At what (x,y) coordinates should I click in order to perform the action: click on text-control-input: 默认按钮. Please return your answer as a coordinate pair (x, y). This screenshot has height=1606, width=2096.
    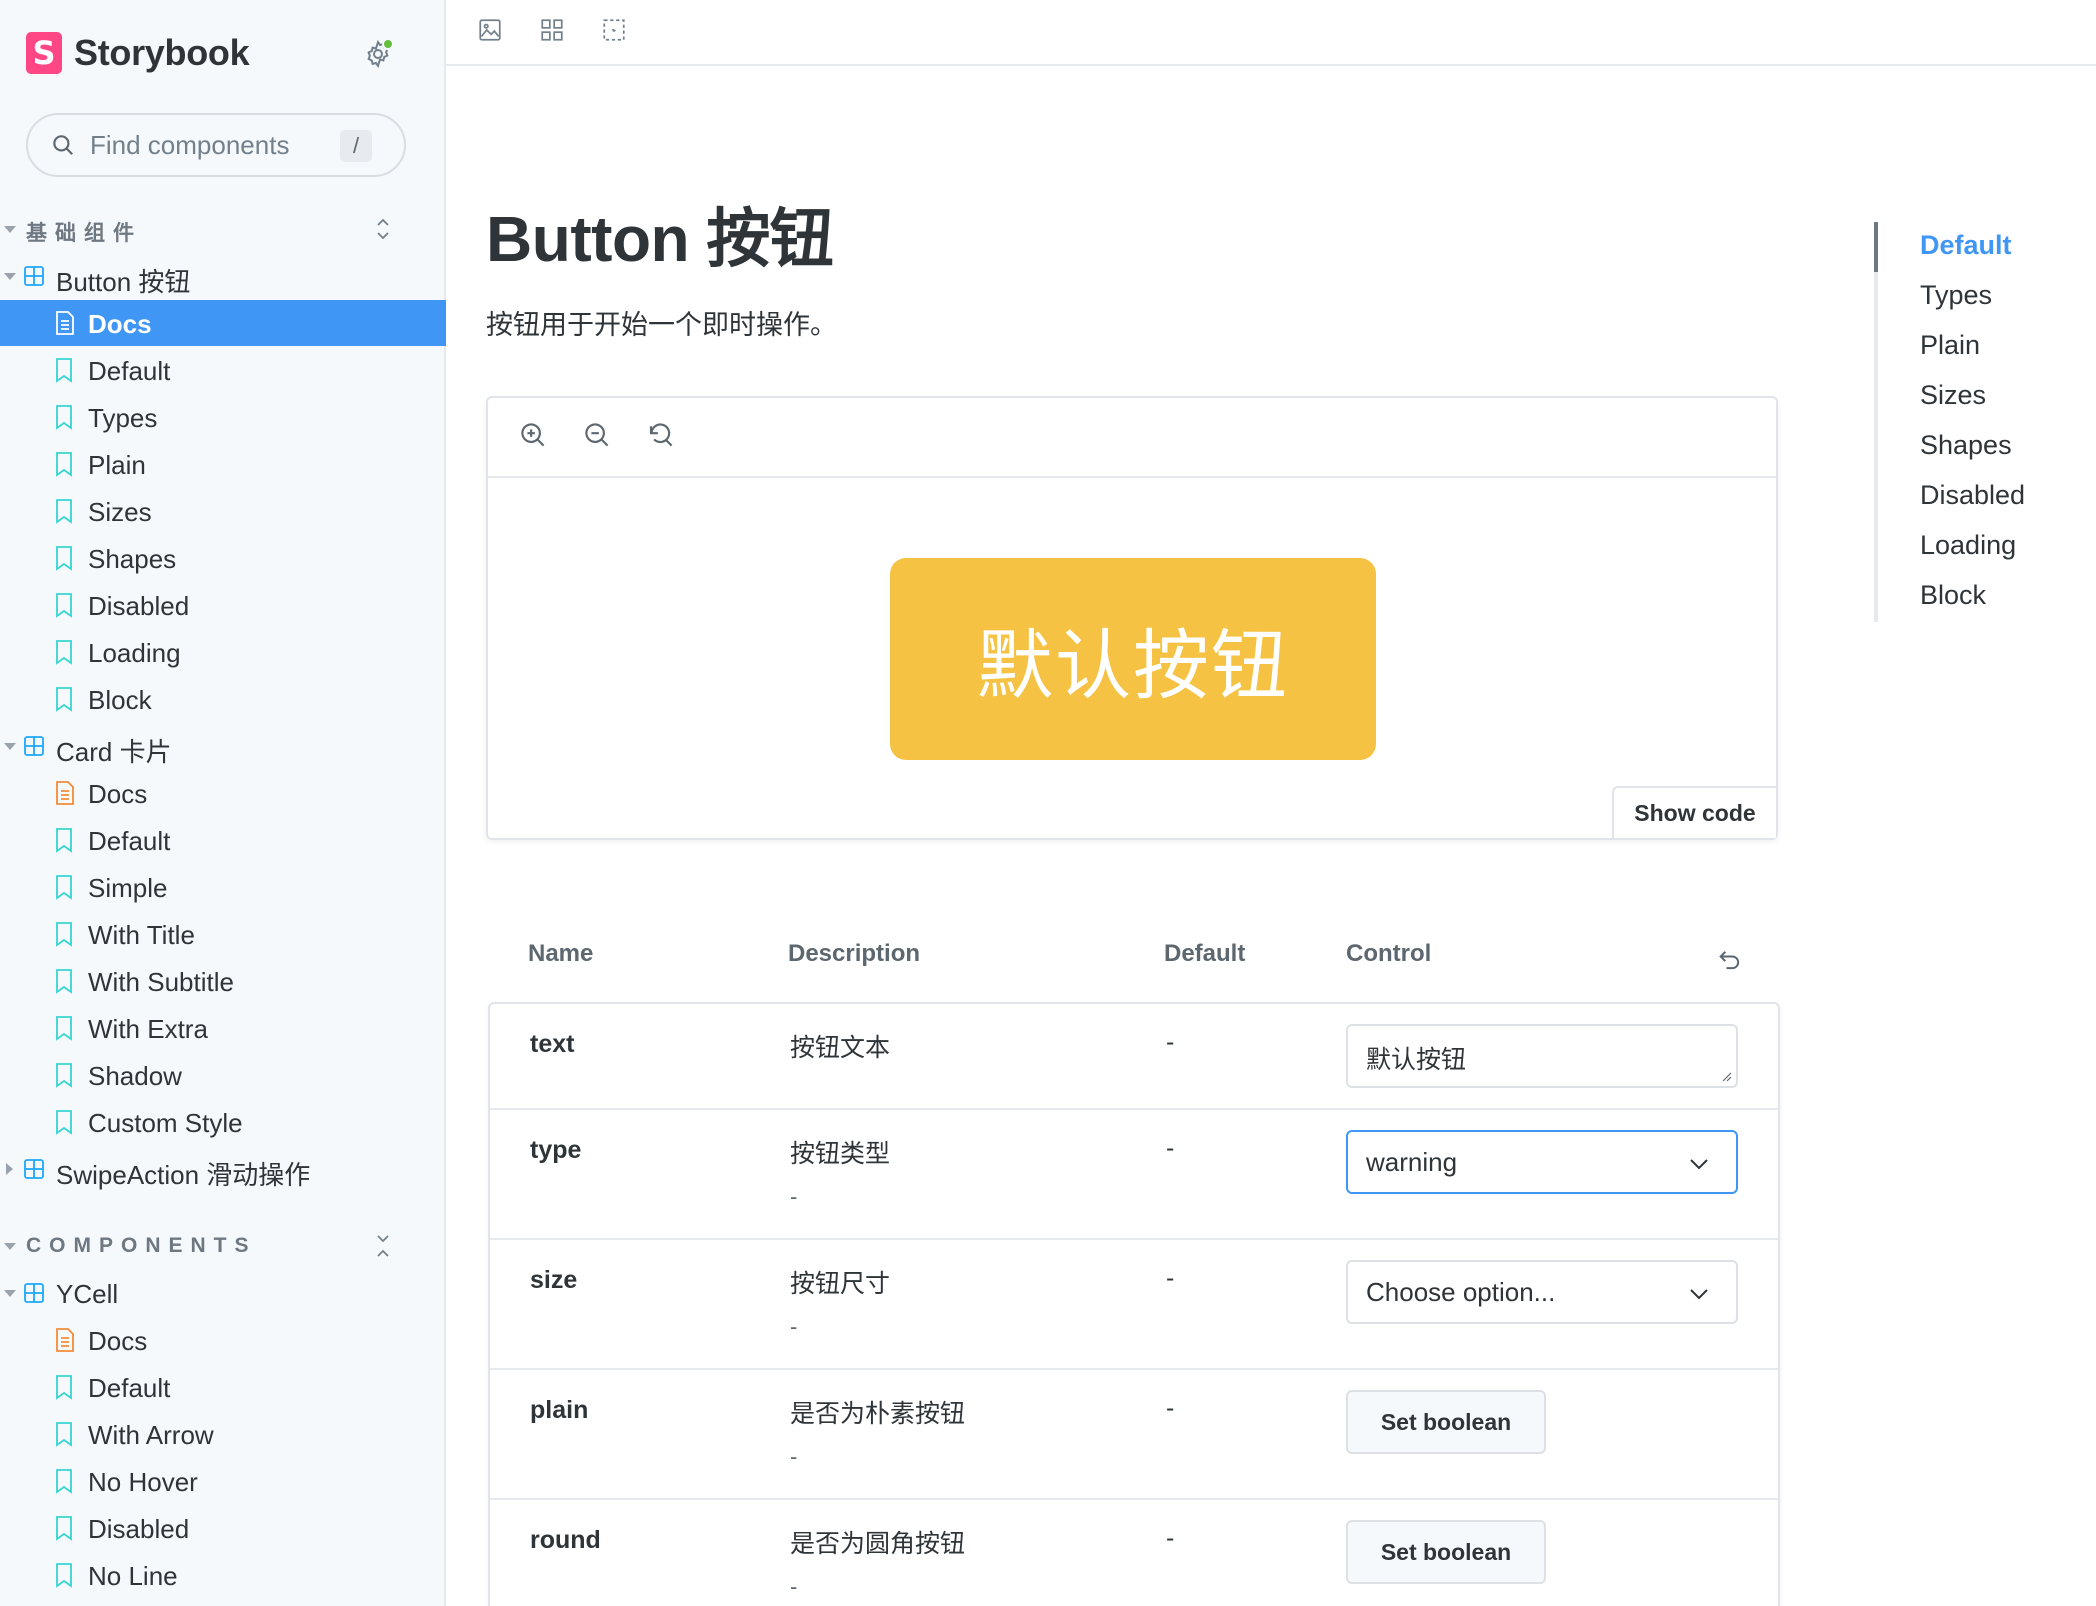
    Looking at the image, I should click on (1542, 1056).